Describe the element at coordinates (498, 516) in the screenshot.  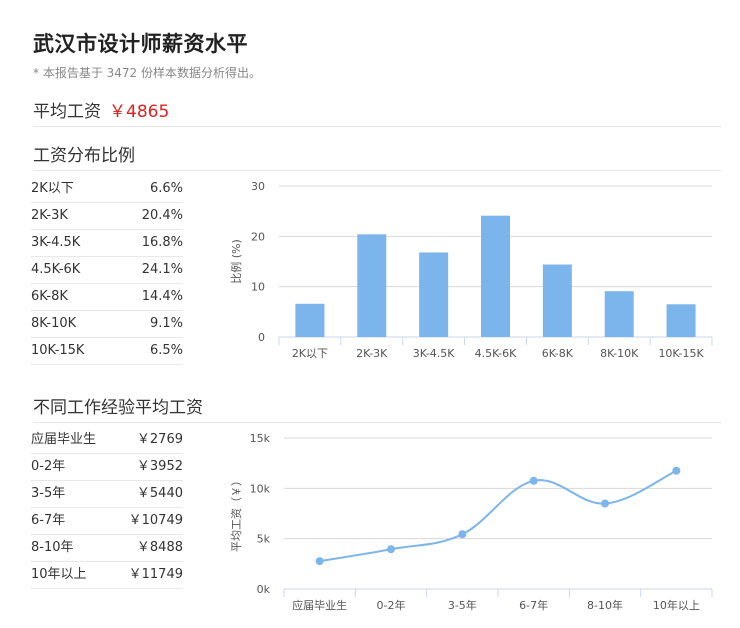
I see `experience-series-line` at that location.